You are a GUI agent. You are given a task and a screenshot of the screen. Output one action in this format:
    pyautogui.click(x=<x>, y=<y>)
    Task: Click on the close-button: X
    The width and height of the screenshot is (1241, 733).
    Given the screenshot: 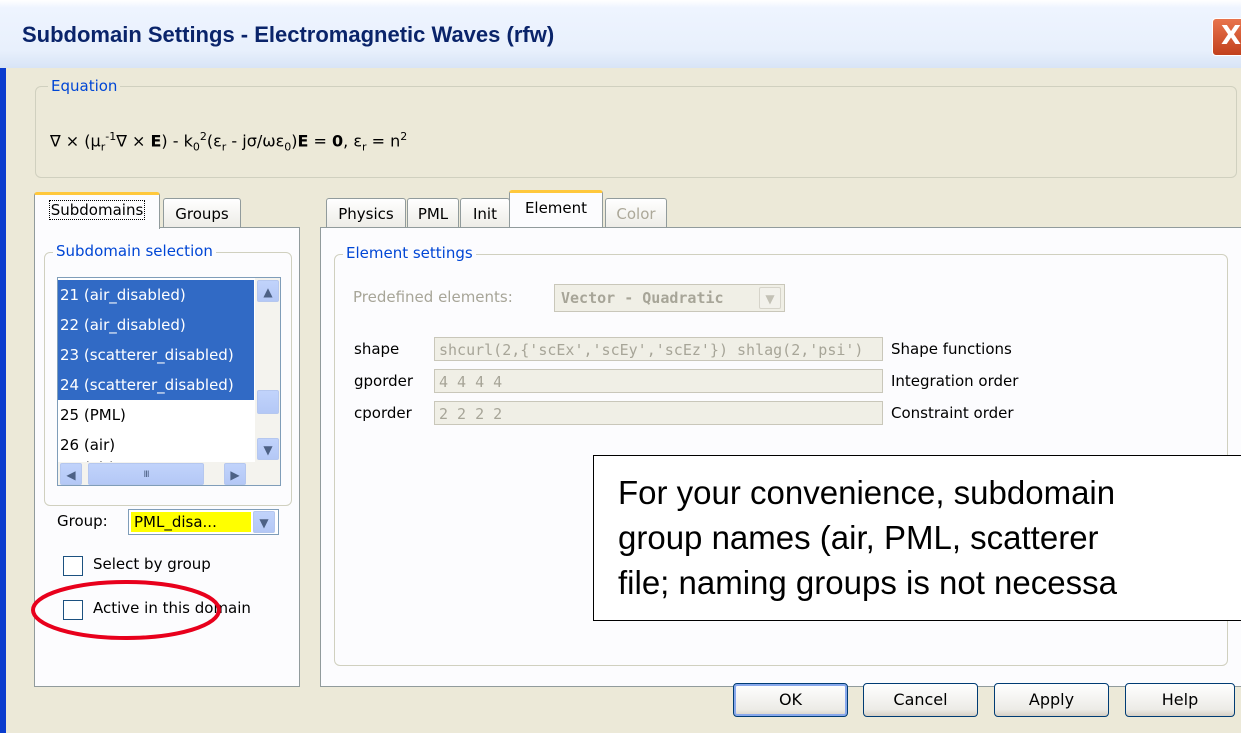 What is the action you would take?
    pyautogui.click(x=1226, y=37)
    